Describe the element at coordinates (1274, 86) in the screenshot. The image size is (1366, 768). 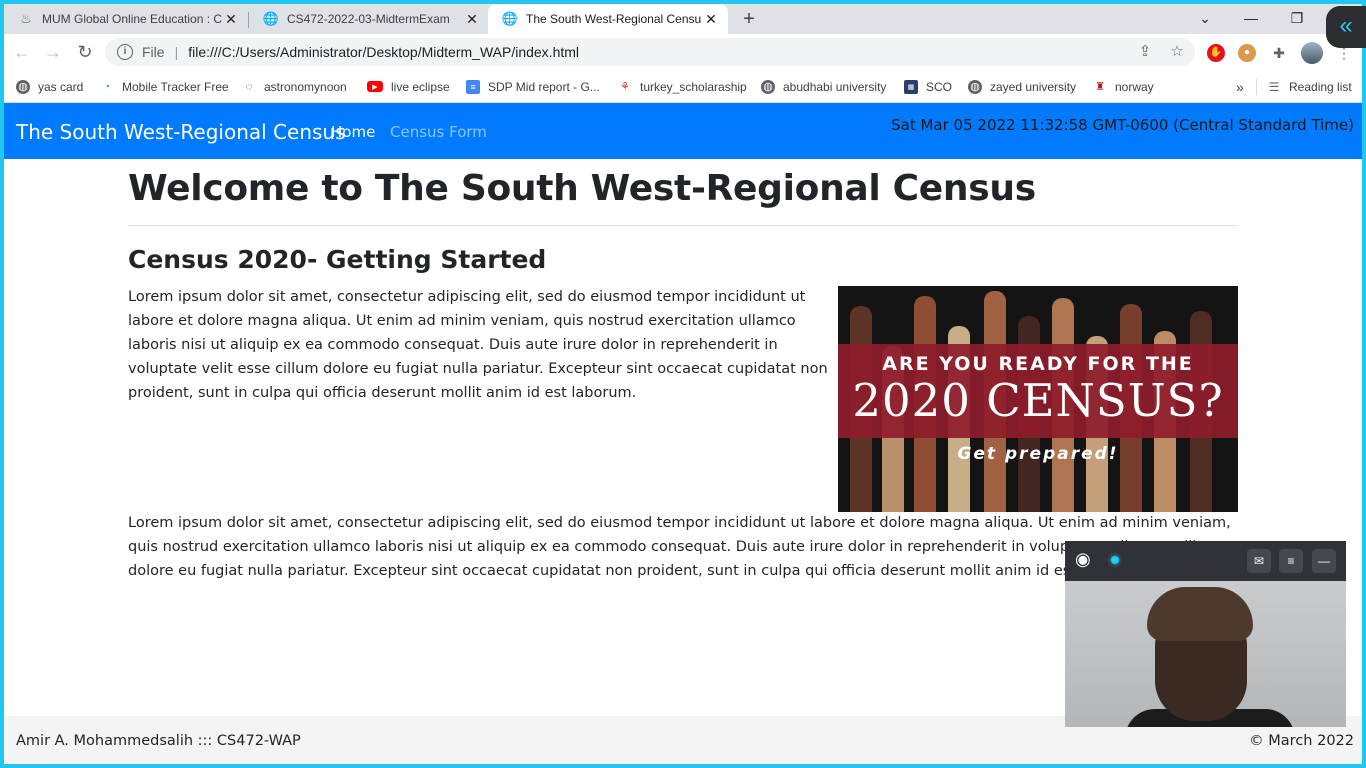
I see `reading-list-icon: ☰` at that location.